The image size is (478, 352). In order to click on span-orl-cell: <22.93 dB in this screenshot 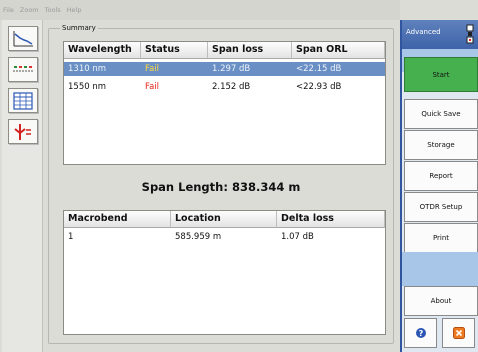, I will do `click(319, 87)`.